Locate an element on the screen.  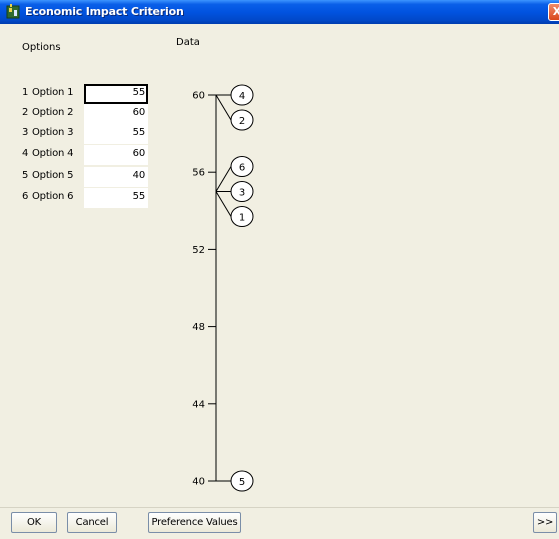
marker-label: 6 is located at coordinates (242, 168).